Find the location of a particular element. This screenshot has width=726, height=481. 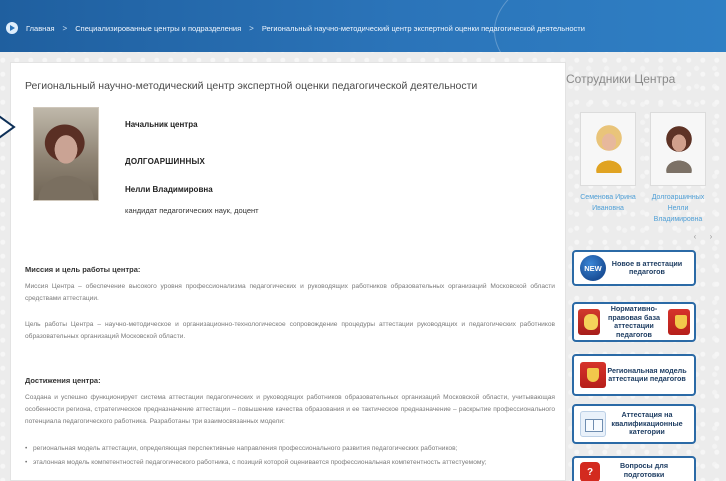

head-name: Нелли Владимировна is located at coordinates (169, 189).